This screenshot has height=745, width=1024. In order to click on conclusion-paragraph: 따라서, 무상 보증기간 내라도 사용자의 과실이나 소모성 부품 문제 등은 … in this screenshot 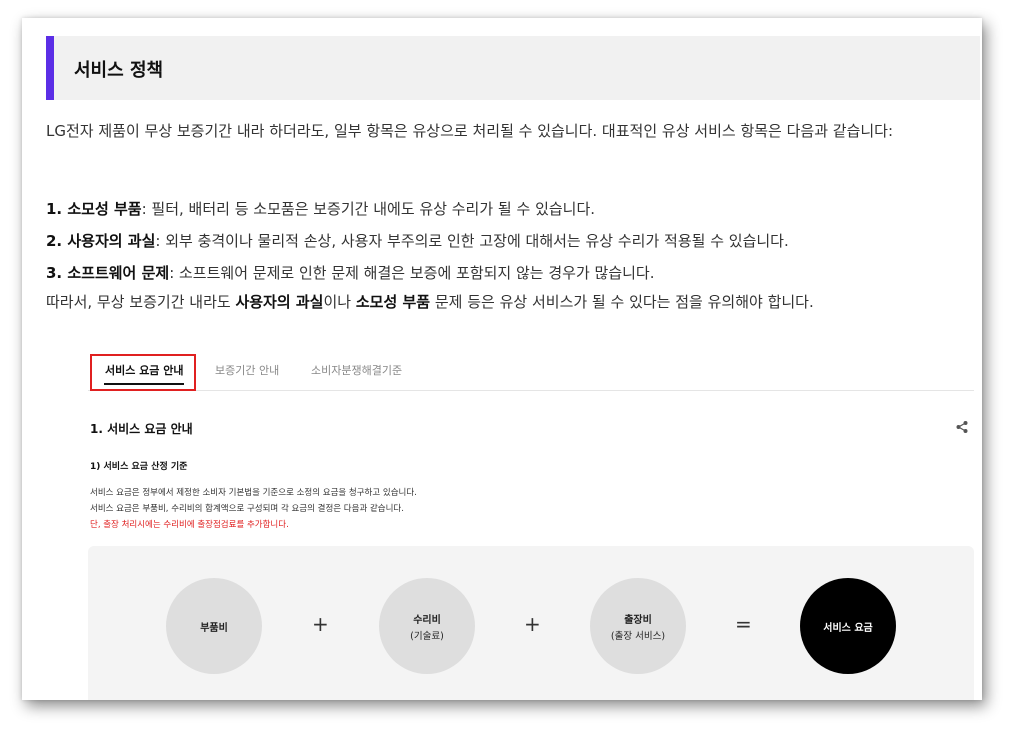, I will do `click(511, 302)`.